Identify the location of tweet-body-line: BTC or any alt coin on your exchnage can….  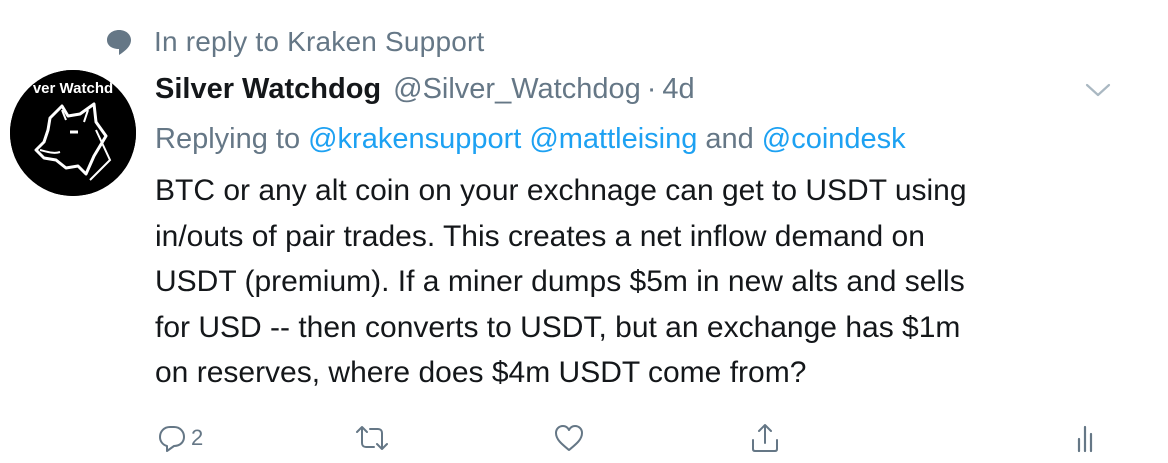
(561, 190).